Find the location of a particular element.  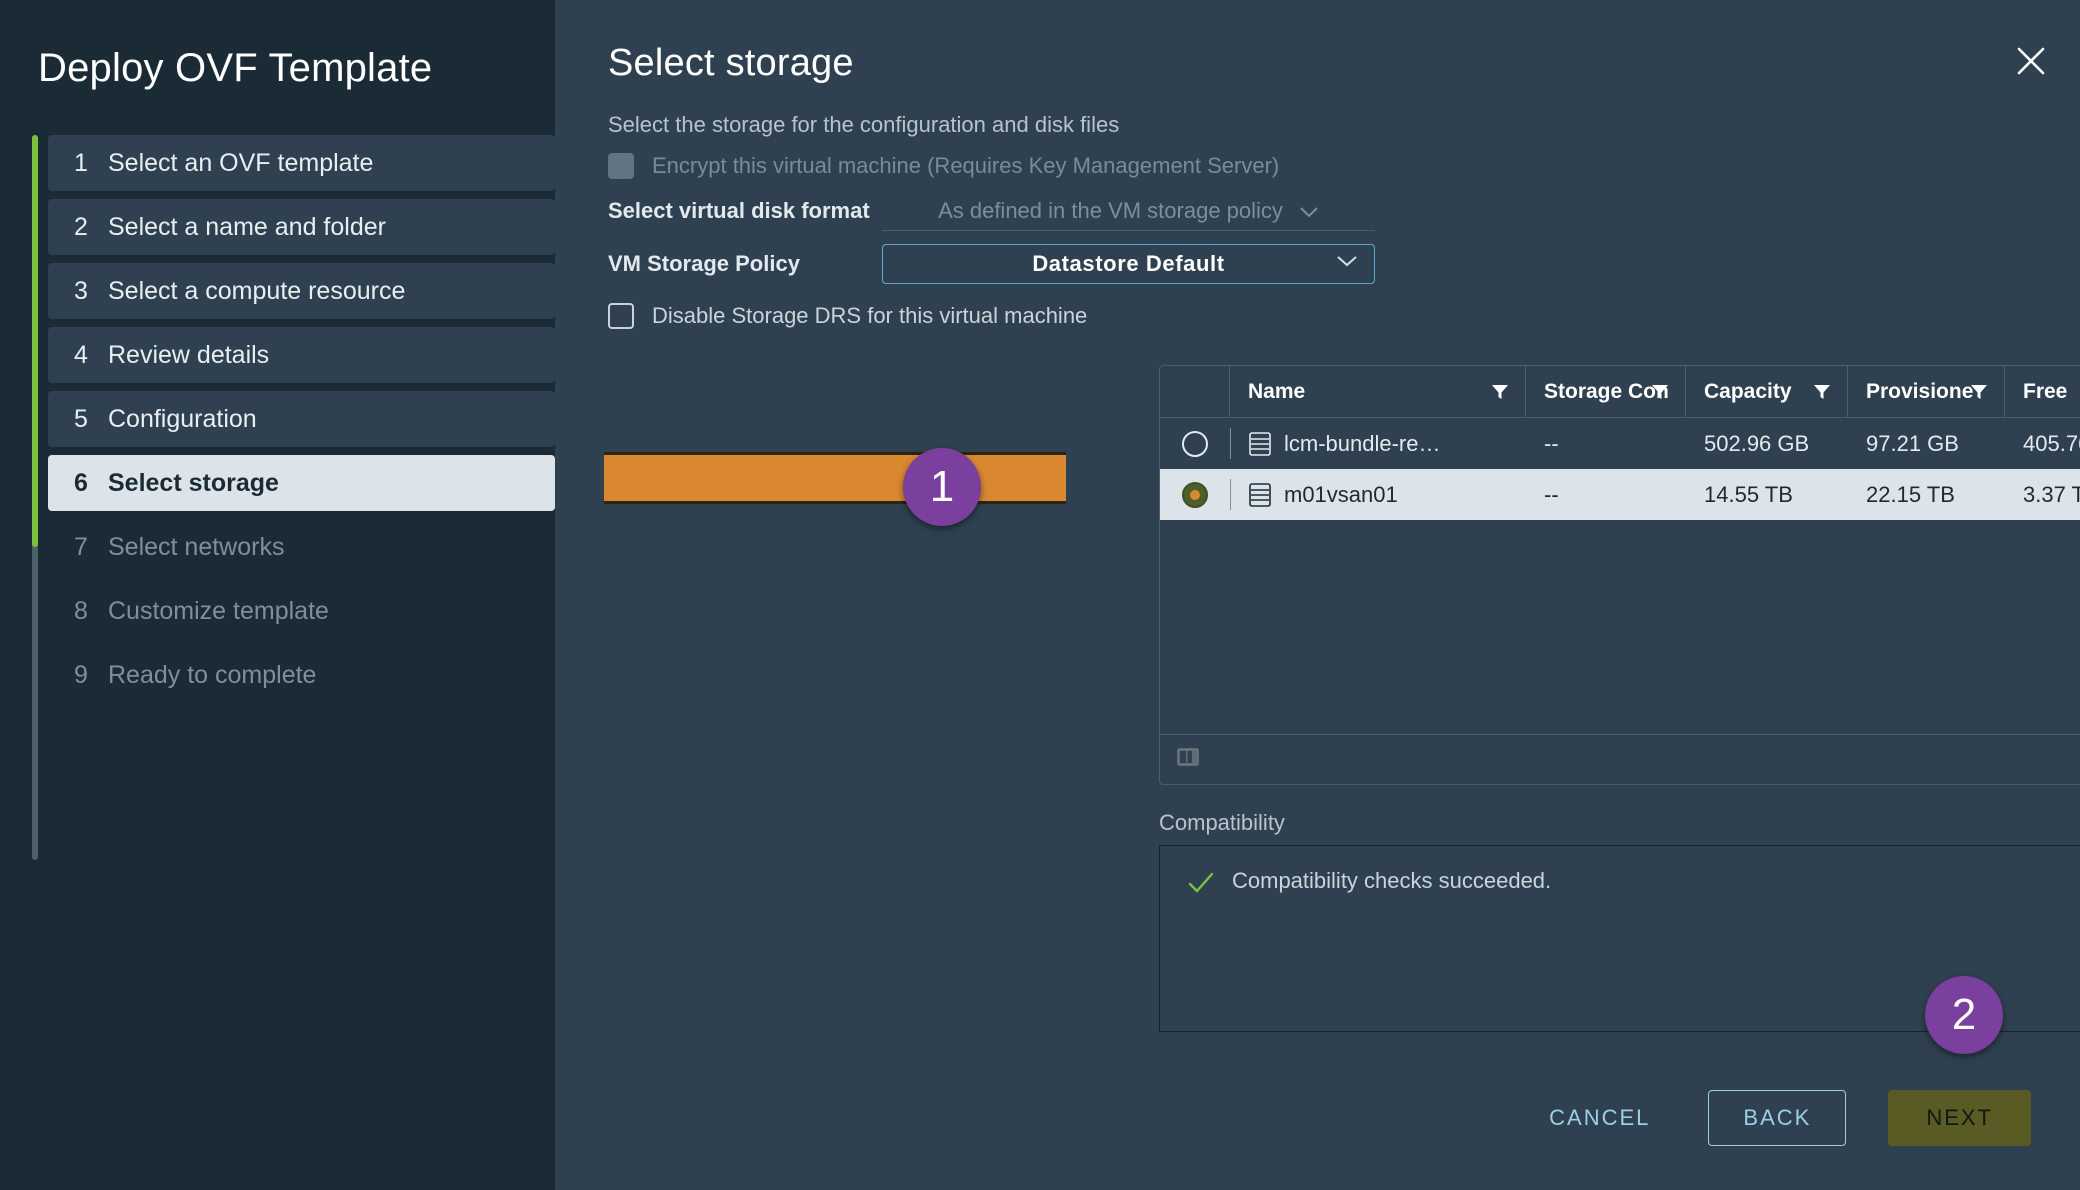

table-footer: 2 items is located at coordinates (1620, 759).